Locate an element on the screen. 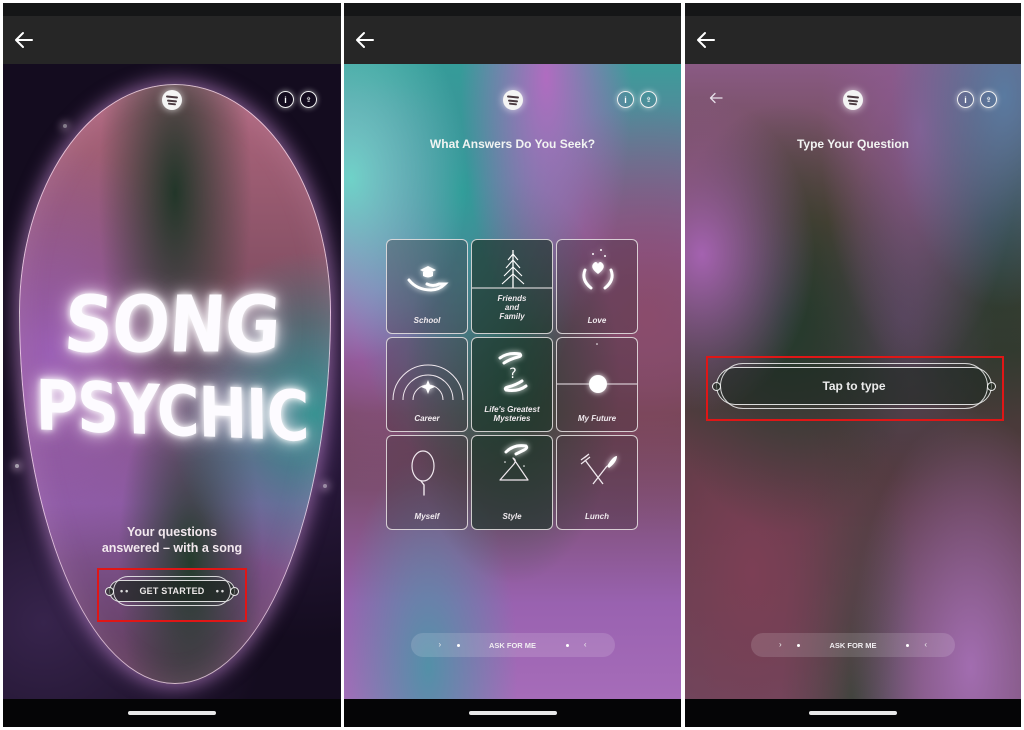  category-tile-my-future: My Future is located at coordinates (597, 384).